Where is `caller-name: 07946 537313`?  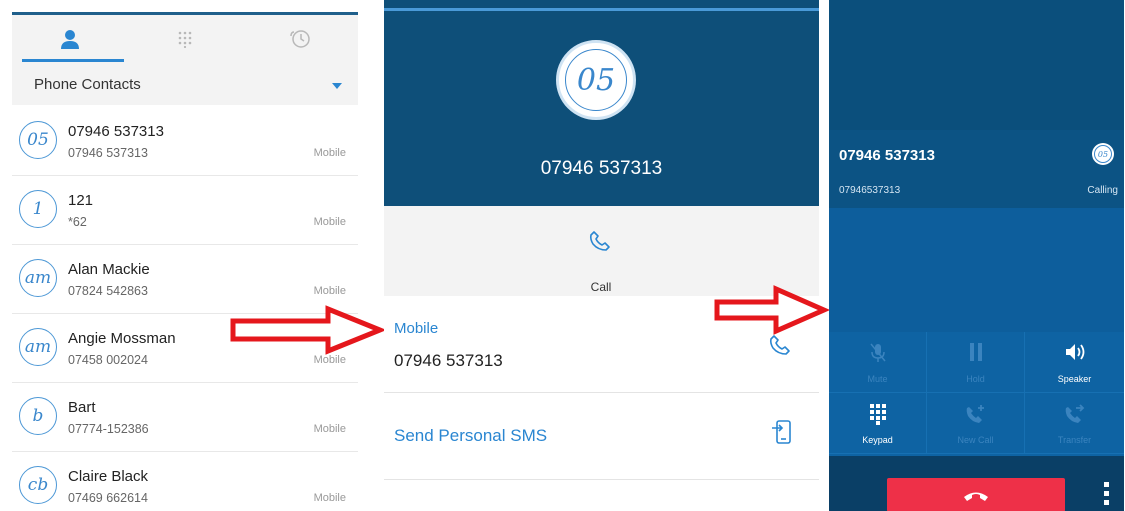 caller-name: 07946 537313 is located at coordinates (887, 155).